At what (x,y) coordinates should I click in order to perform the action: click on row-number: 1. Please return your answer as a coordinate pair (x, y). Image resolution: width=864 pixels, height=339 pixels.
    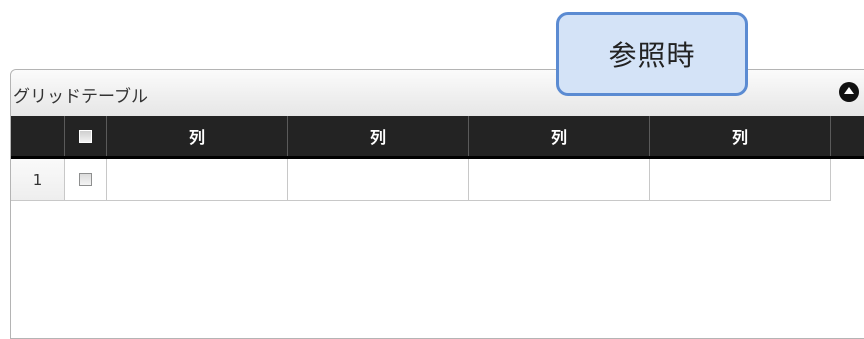
    Looking at the image, I should click on (38, 179).